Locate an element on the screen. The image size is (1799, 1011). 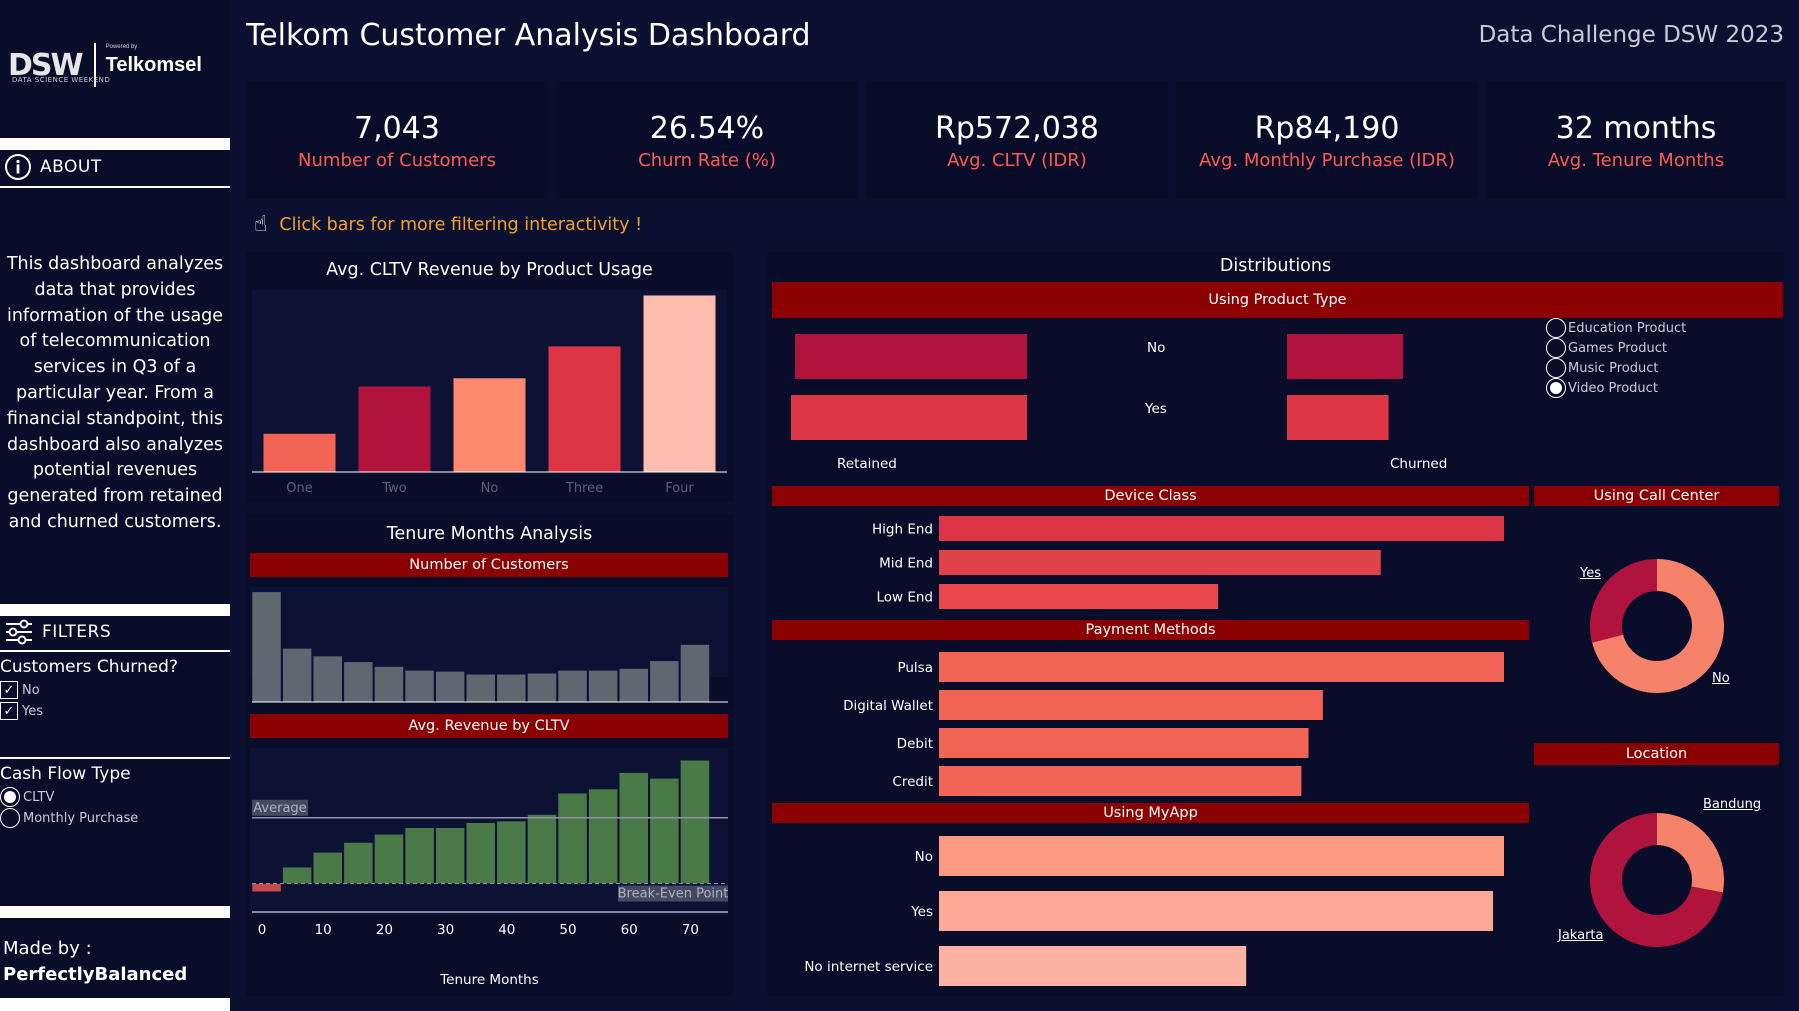
bar-high-end is located at coordinates (1221, 528).